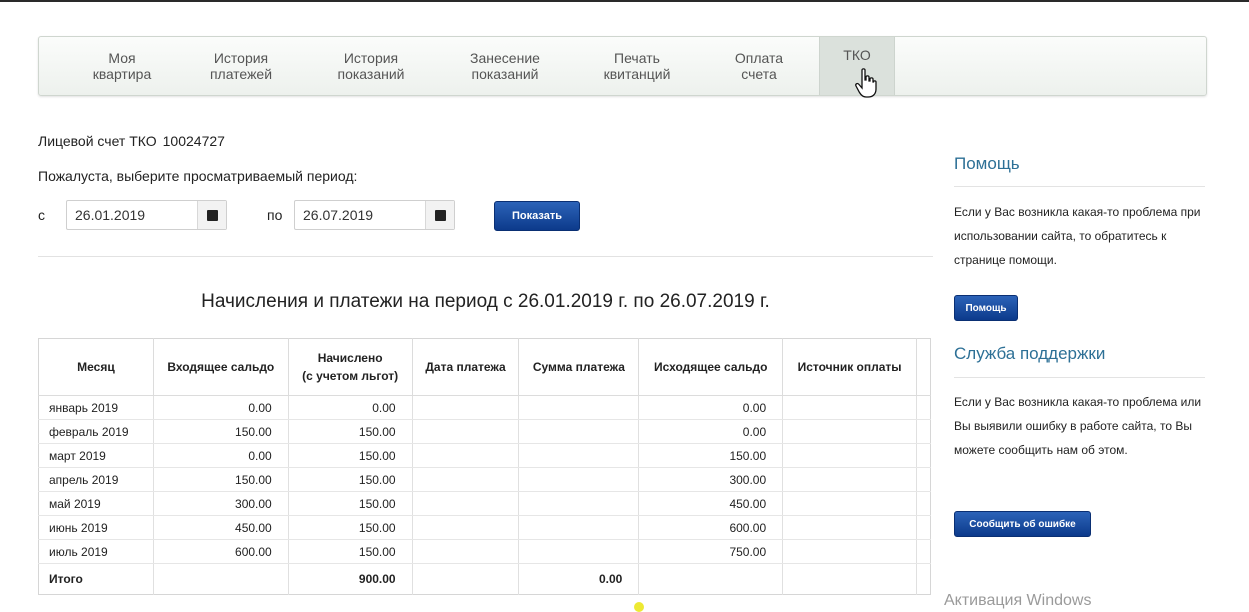  What do you see at coordinates (711, 367) in the screenshot?
I see `col-header: Исходящее сальдо` at bounding box center [711, 367].